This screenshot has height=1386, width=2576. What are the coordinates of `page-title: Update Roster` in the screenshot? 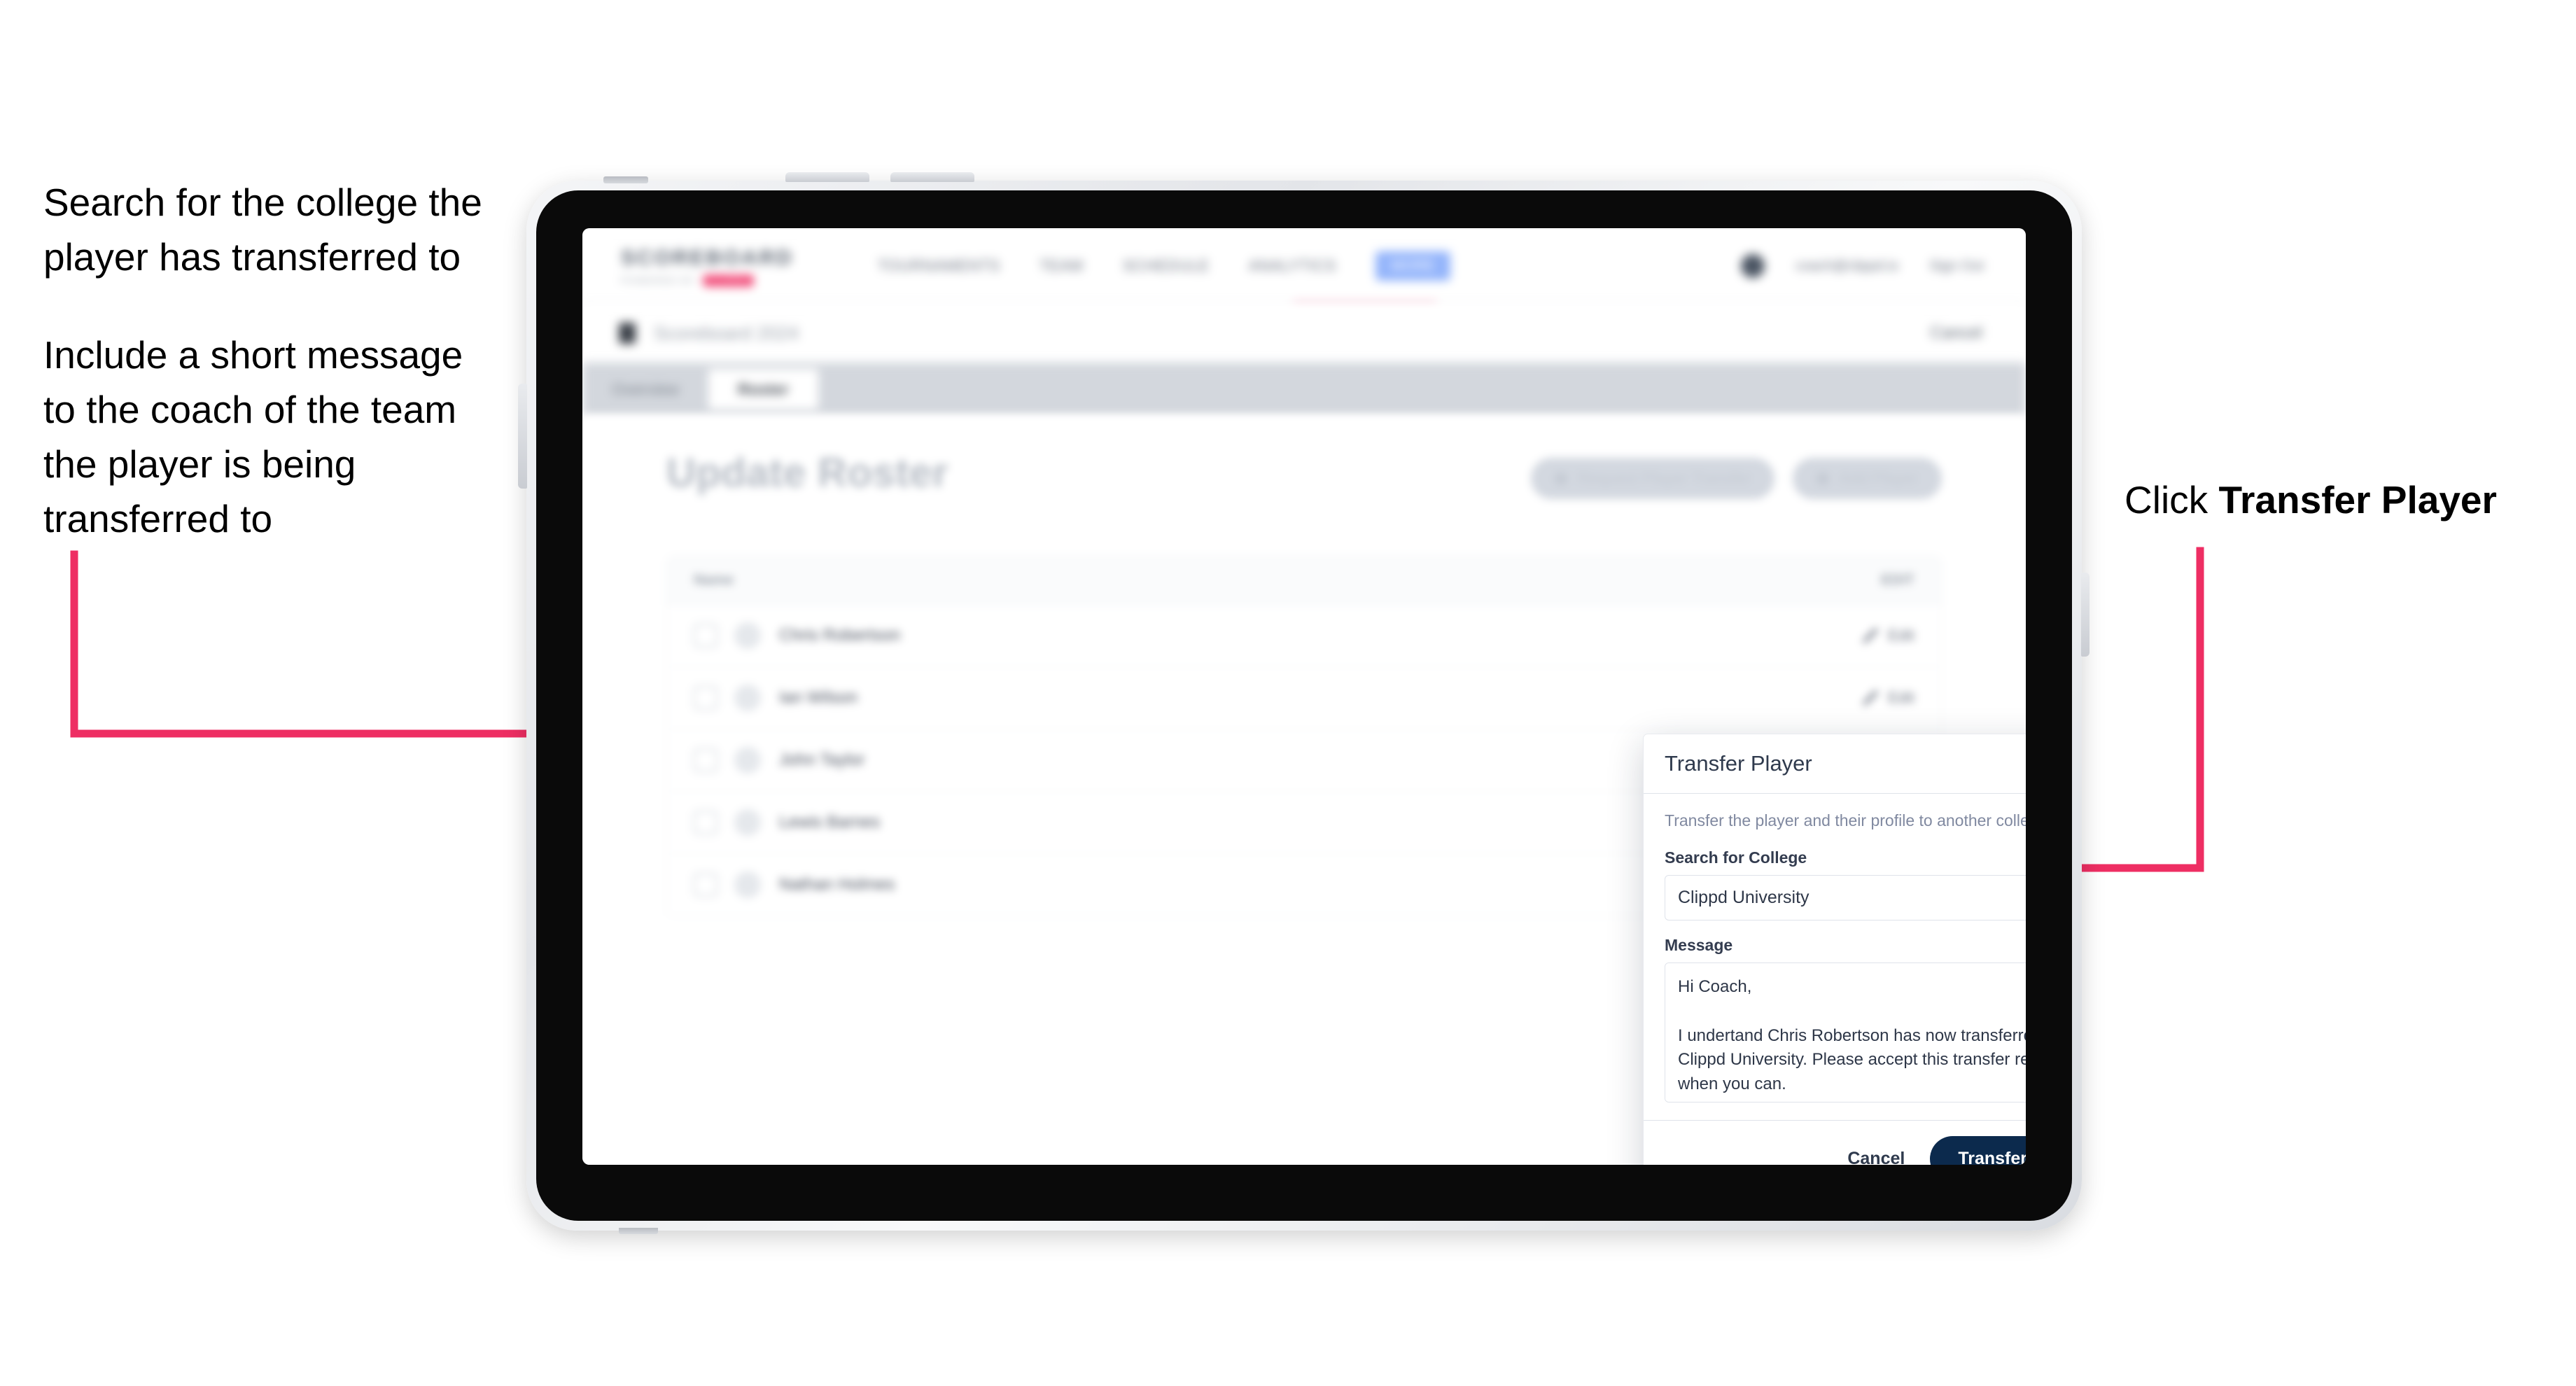 It's located at (807, 473).